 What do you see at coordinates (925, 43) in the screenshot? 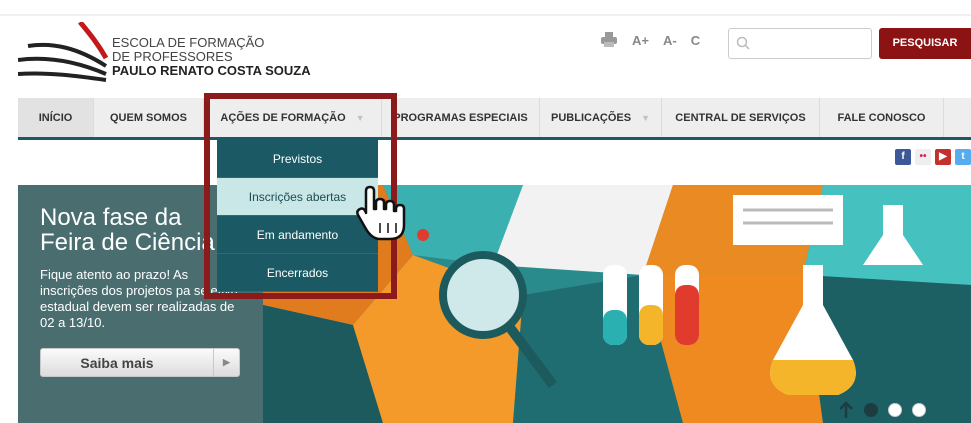
I see `search-button: PESQUISAR` at bounding box center [925, 43].